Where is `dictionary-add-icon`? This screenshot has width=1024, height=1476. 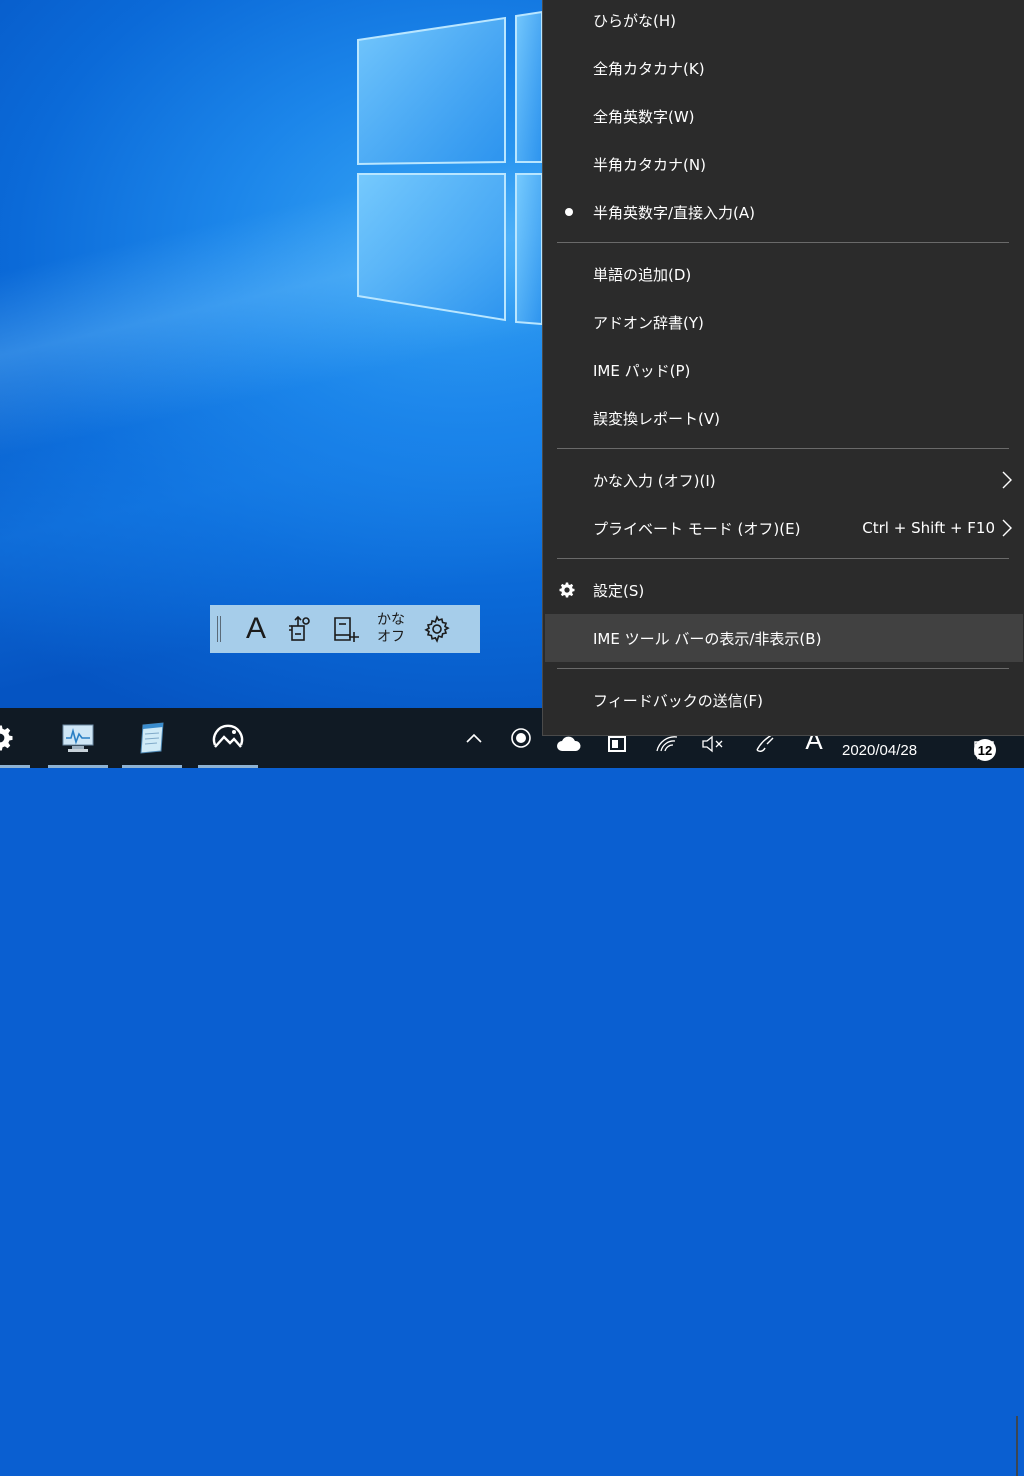
dictionary-add-icon is located at coordinates (346, 629).